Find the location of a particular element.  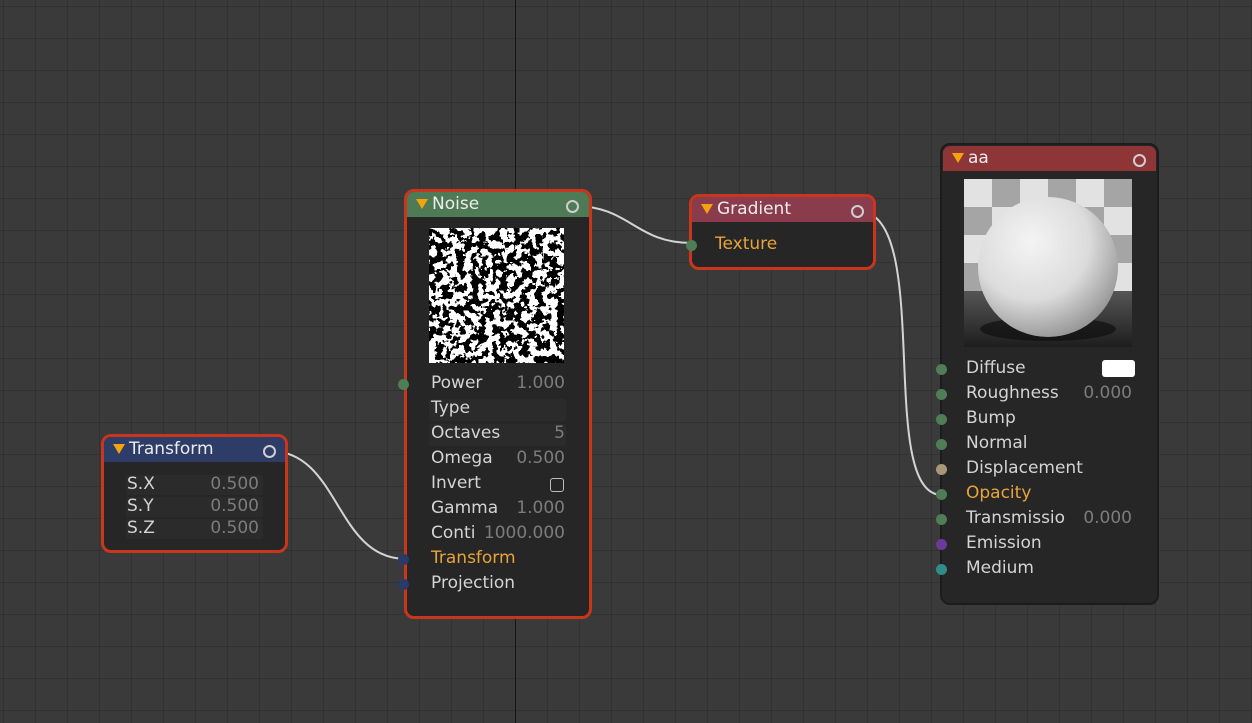

param-octaves: Octaves 5 is located at coordinates (498, 435).